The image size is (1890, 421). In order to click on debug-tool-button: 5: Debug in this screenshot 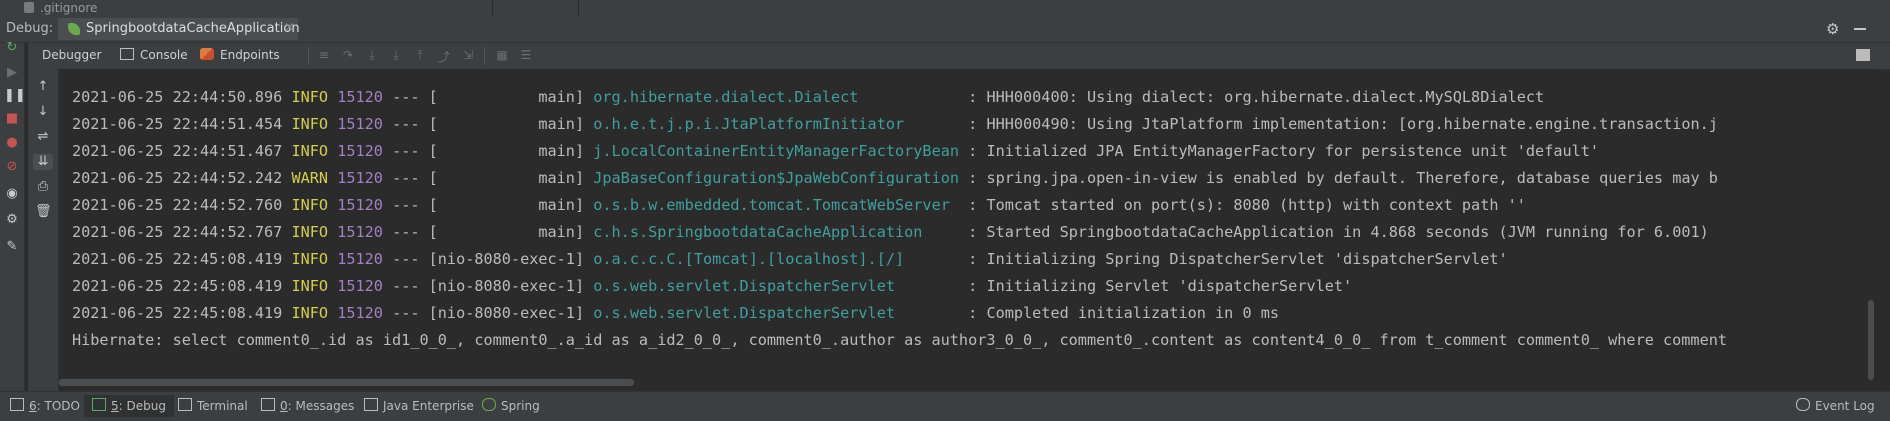, I will do `click(129, 406)`.